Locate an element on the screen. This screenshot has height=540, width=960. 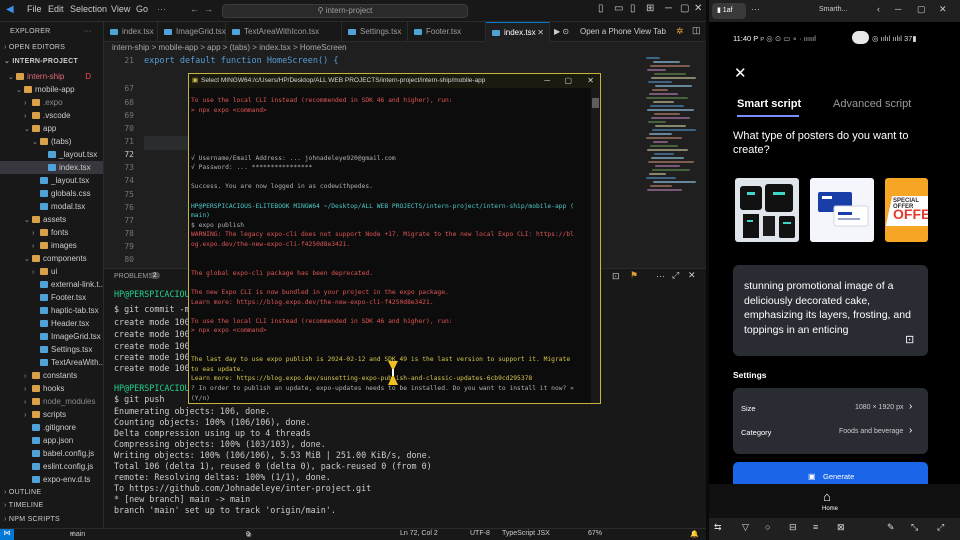
maximize-icon: ▢ is located at coordinates (684, 8).